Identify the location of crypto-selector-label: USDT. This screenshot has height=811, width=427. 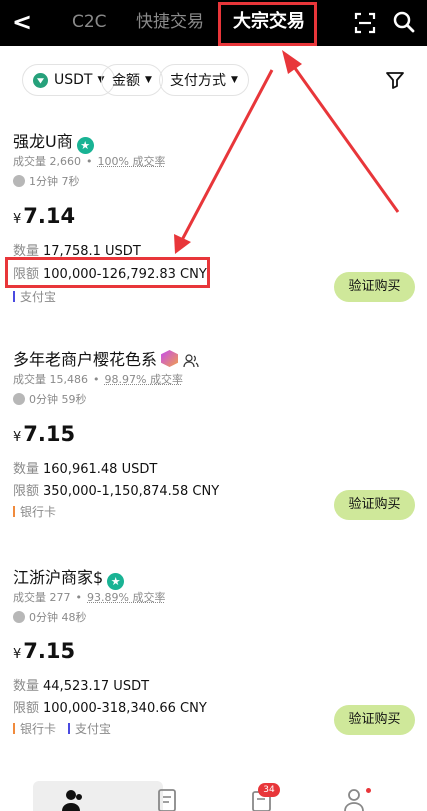
(73, 80).